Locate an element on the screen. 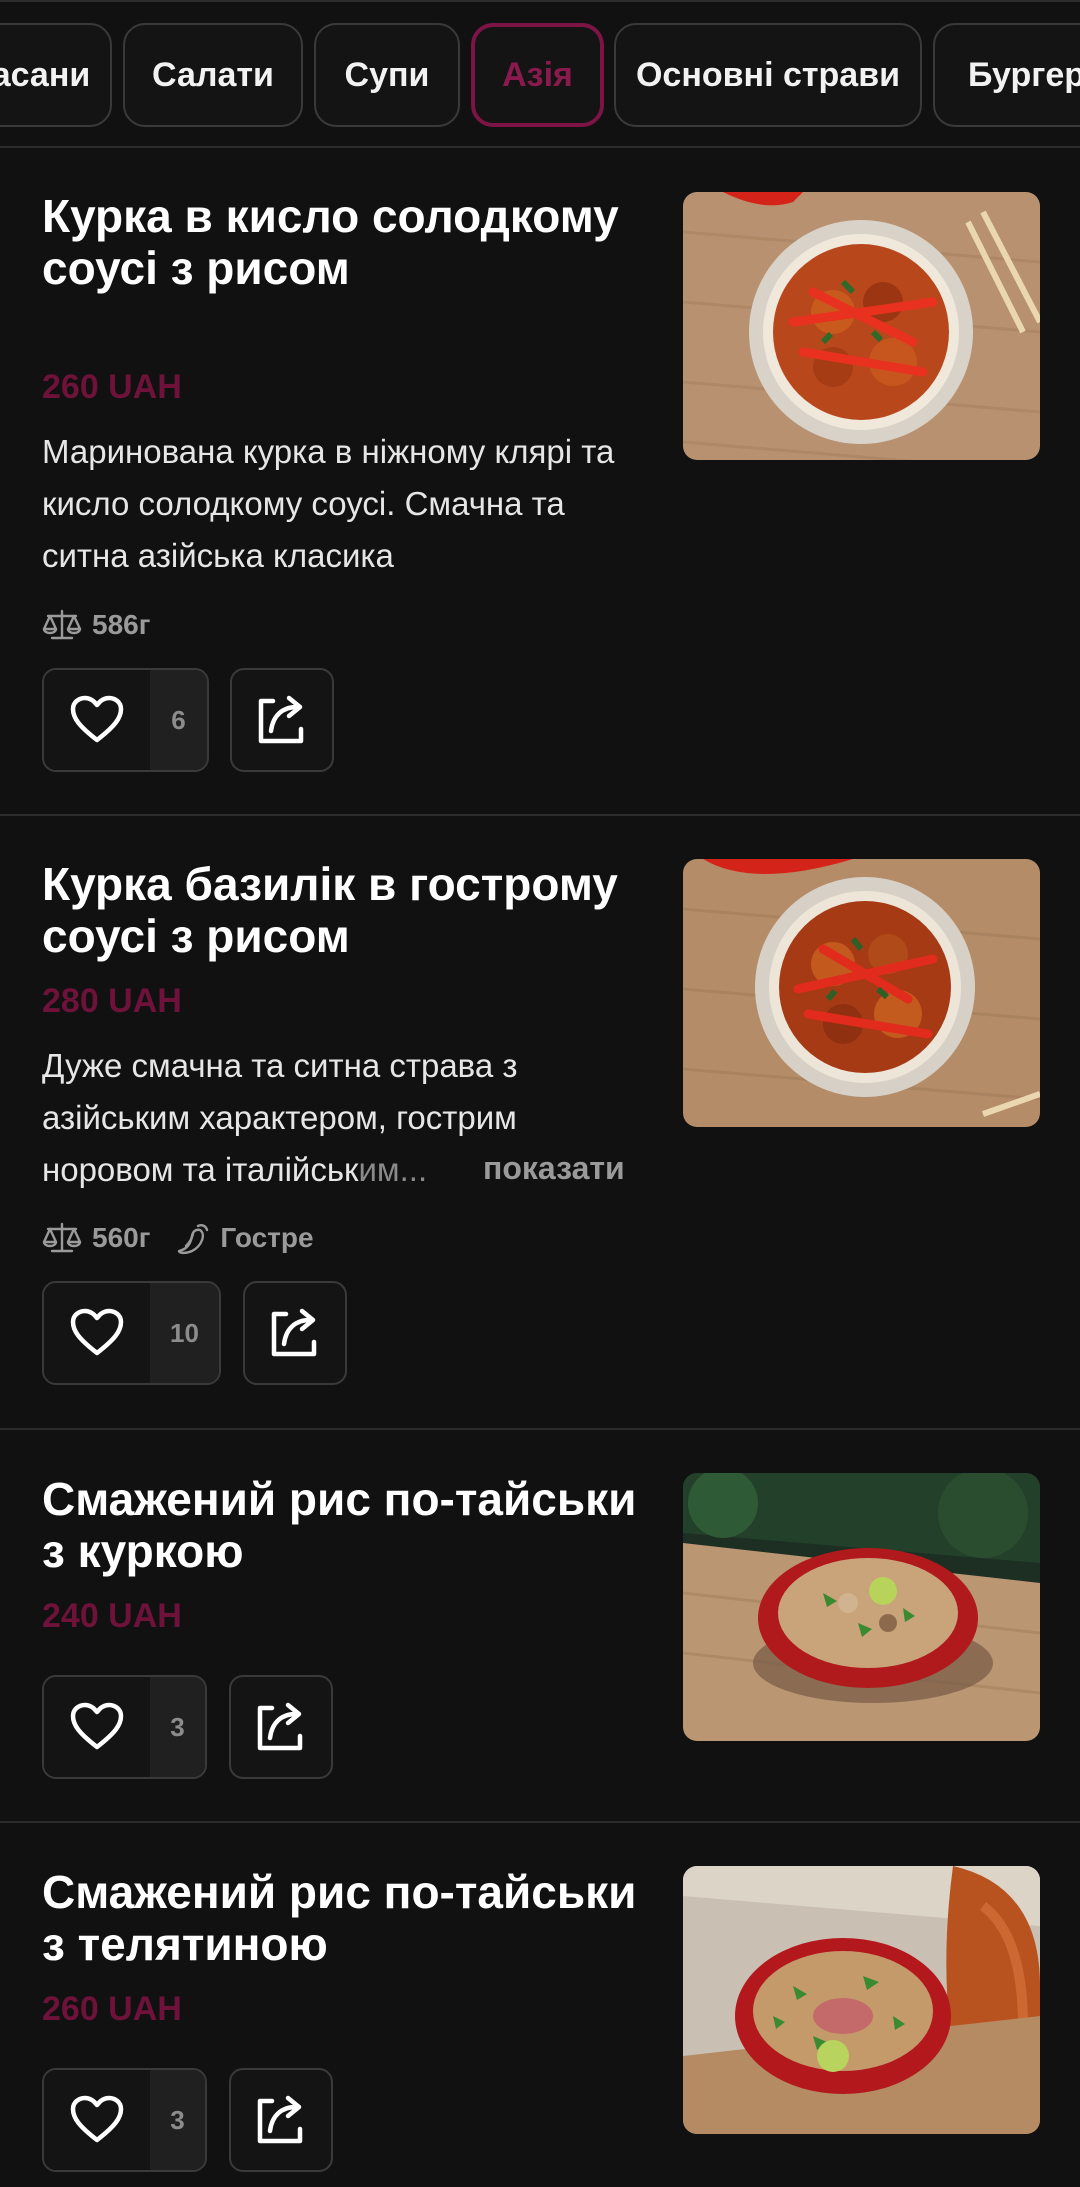  spicy-tag: Гостре is located at coordinates (245, 1238).